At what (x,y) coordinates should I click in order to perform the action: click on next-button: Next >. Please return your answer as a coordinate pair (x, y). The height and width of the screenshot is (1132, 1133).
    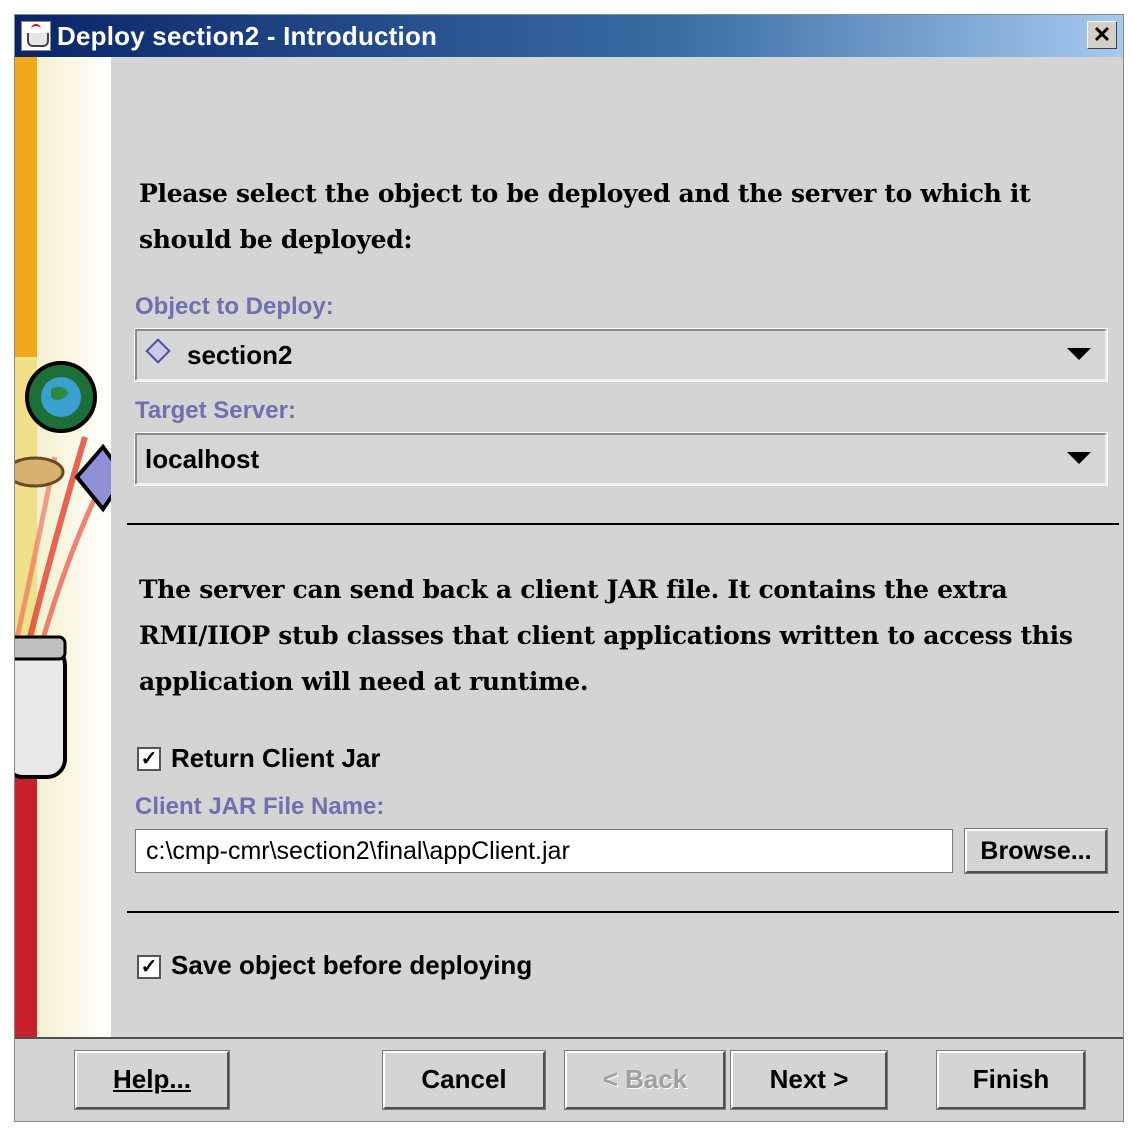
    Looking at the image, I should click on (809, 1080).